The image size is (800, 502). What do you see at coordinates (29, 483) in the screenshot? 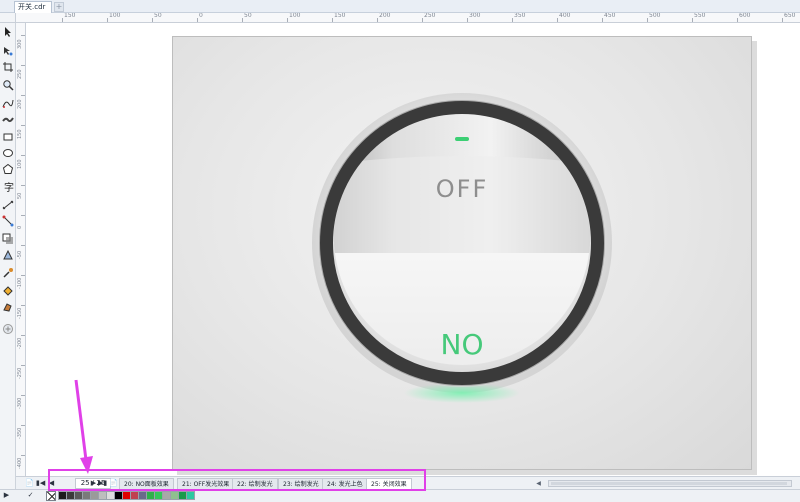
I see `page-options-icon: 📄` at bounding box center [29, 483].